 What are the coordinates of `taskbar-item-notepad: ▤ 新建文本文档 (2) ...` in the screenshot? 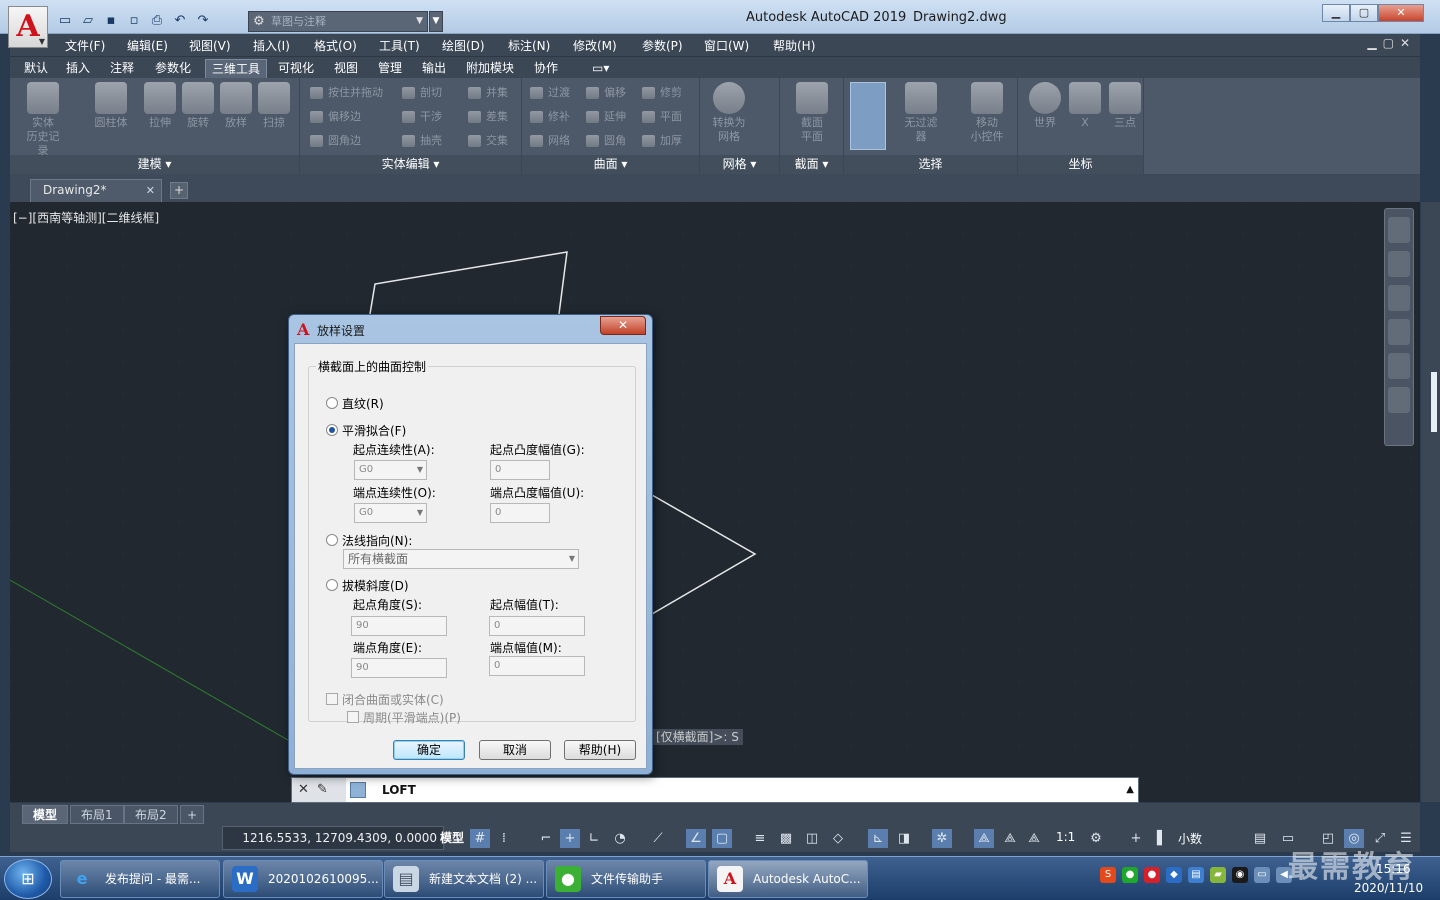 It's located at (464, 879).